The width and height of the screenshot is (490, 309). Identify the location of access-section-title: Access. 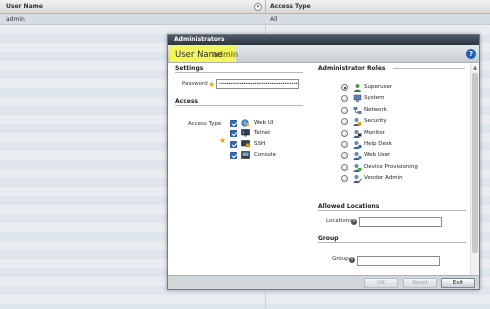
(186, 101).